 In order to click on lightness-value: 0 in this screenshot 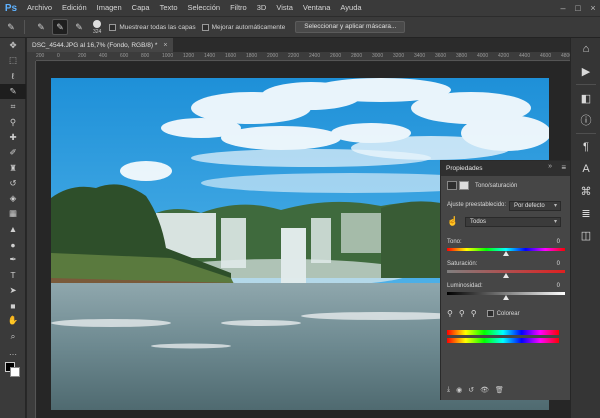, I will do `click(558, 286)`.